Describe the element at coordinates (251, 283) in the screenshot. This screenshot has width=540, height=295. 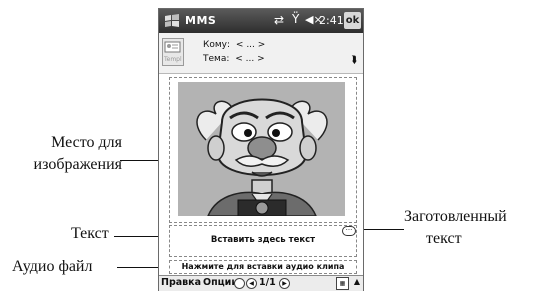
I see `prev-page-icon: ◀` at that location.